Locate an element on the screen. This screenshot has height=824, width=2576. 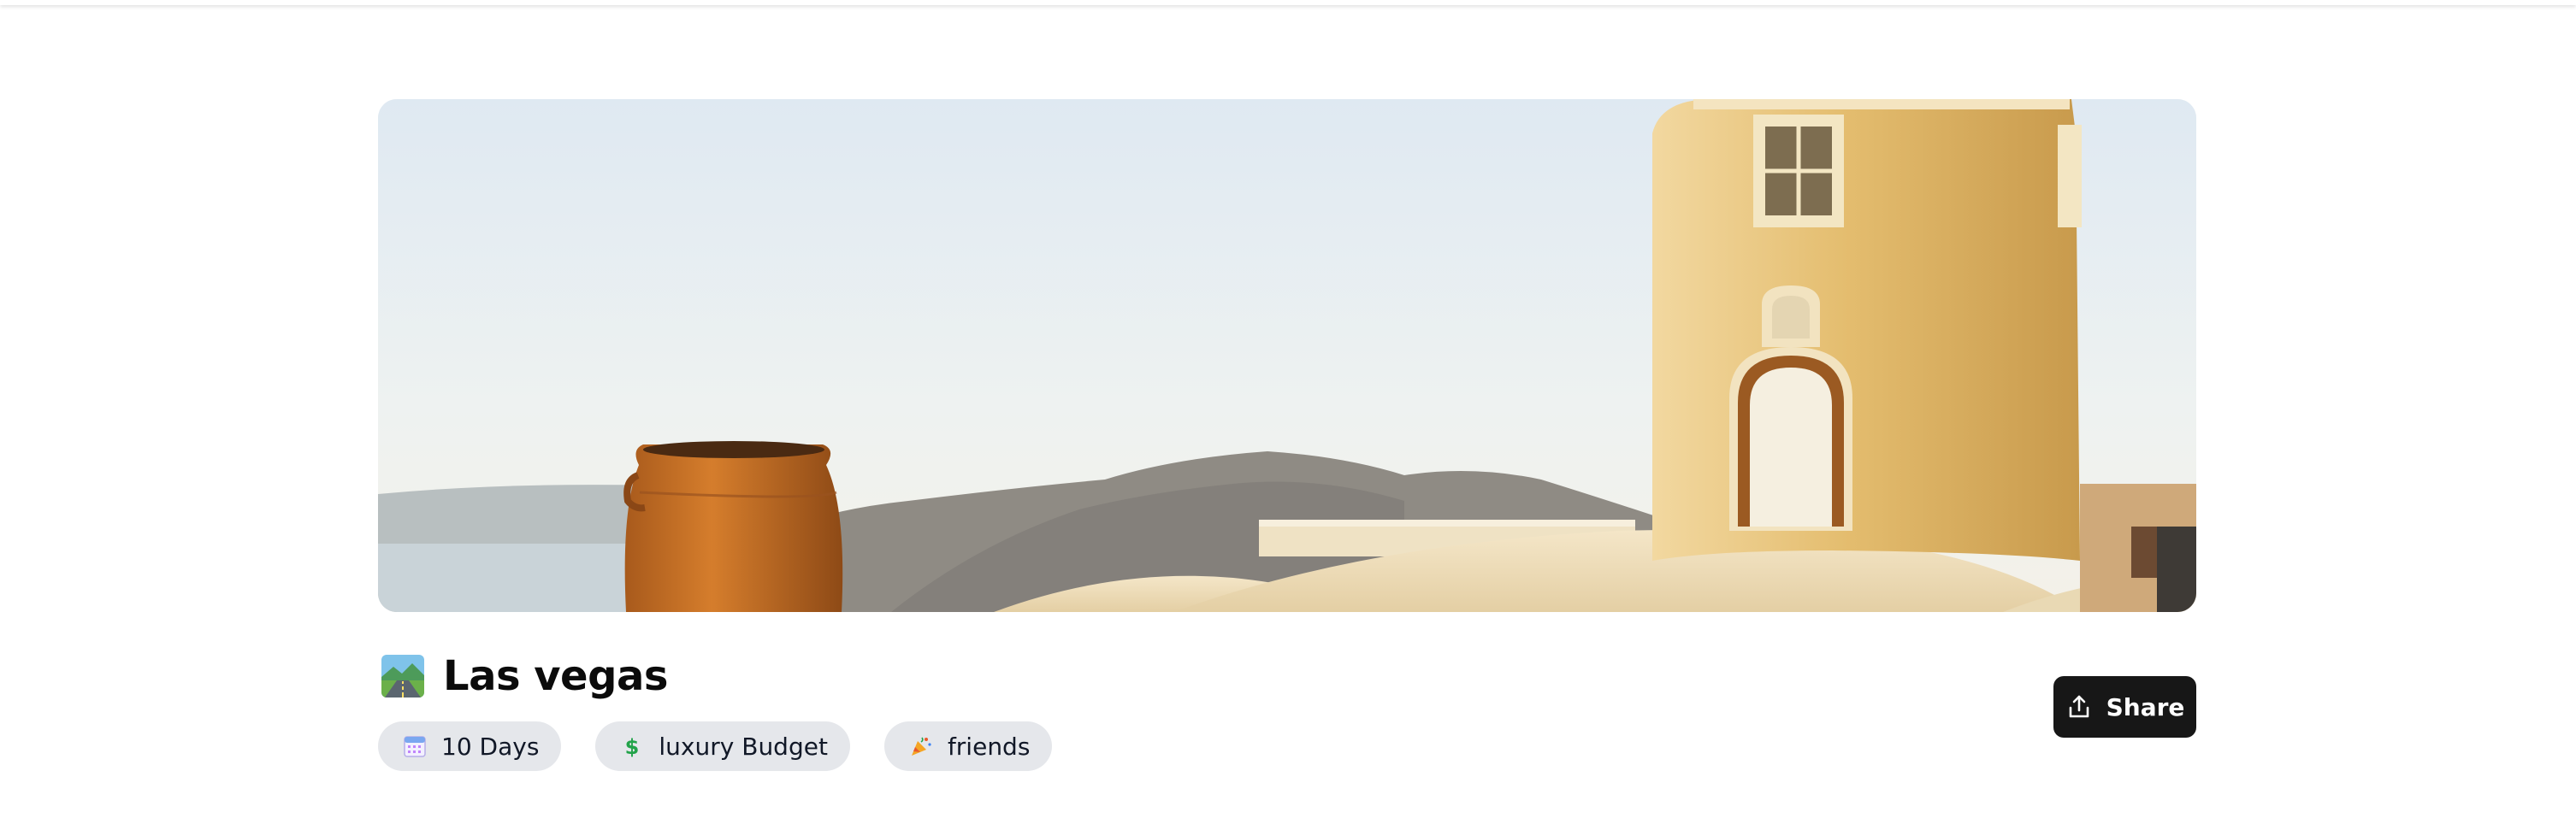
tag-budget: $ luxury Budget is located at coordinates (722, 746).